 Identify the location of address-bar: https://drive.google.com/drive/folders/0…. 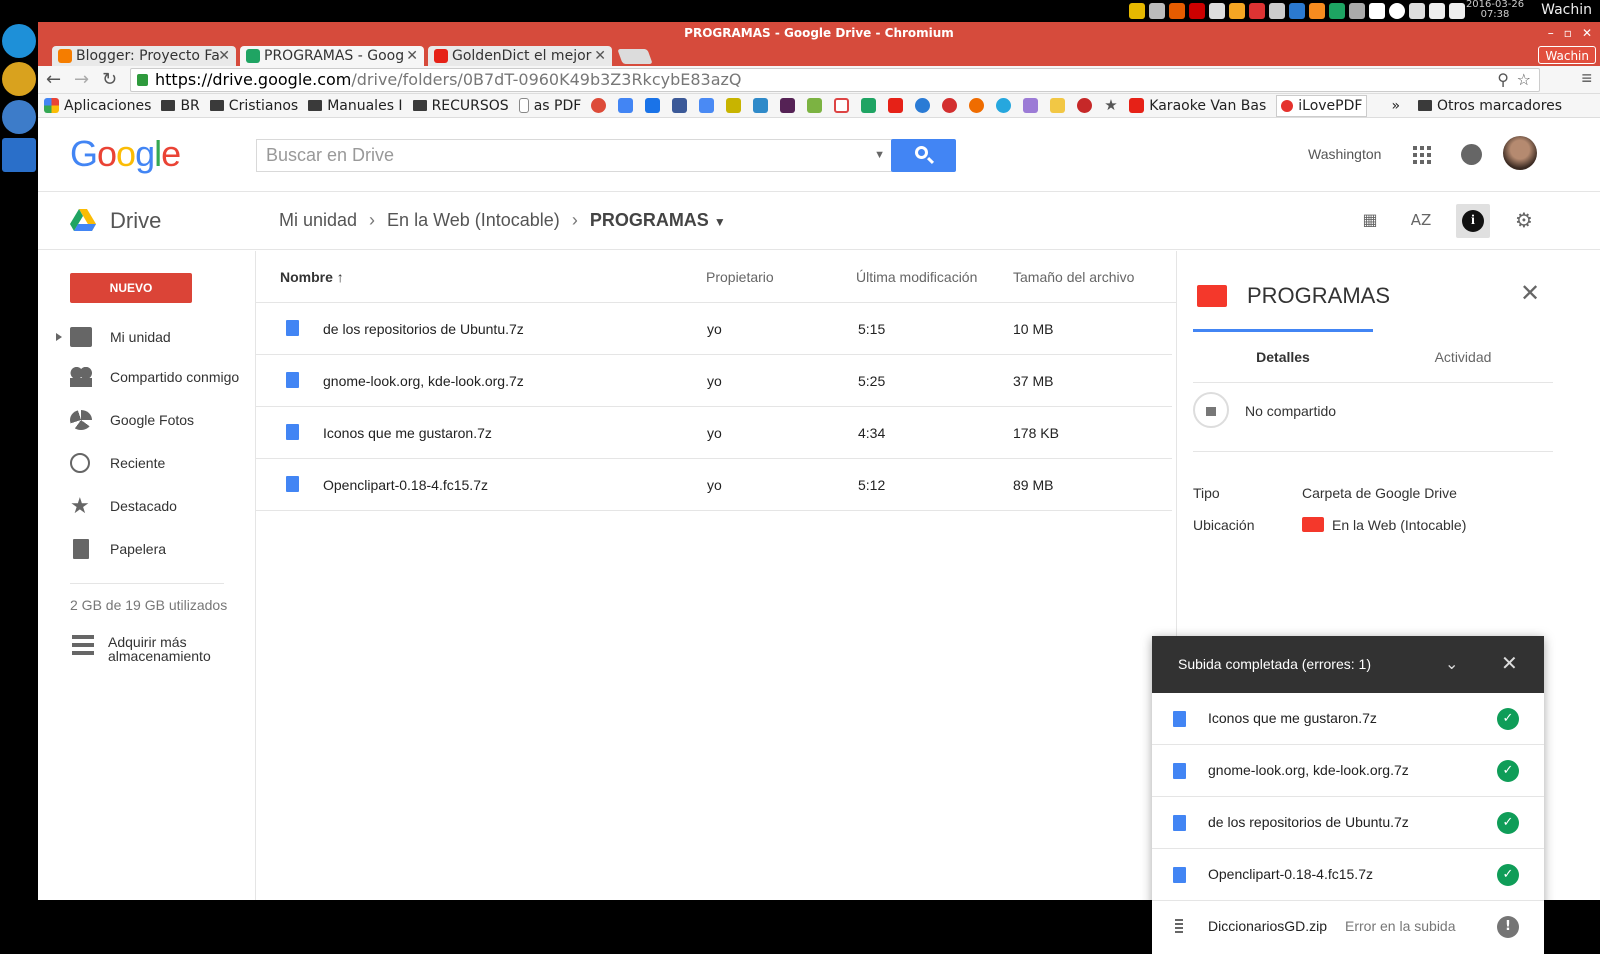
(835, 80).